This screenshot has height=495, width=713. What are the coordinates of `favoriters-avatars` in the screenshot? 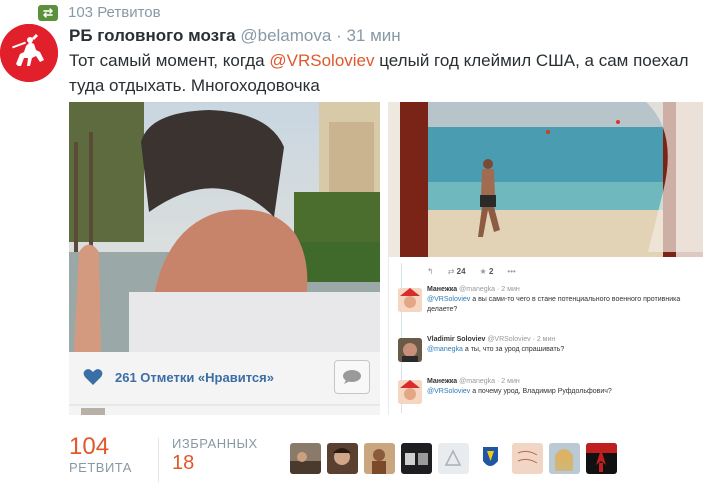 It's located at (453, 458).